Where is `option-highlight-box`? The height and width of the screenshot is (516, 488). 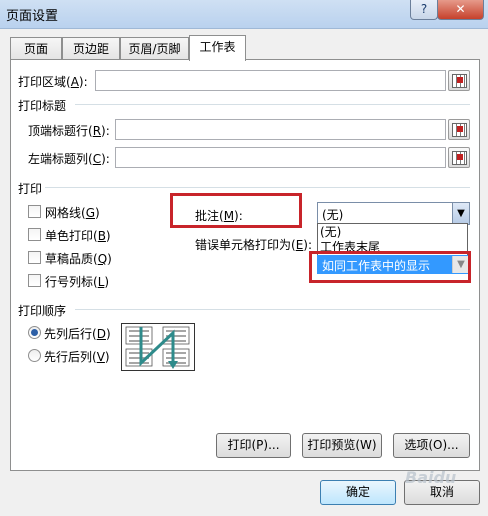
option-highlight-box is located at coordinates (390, 267).